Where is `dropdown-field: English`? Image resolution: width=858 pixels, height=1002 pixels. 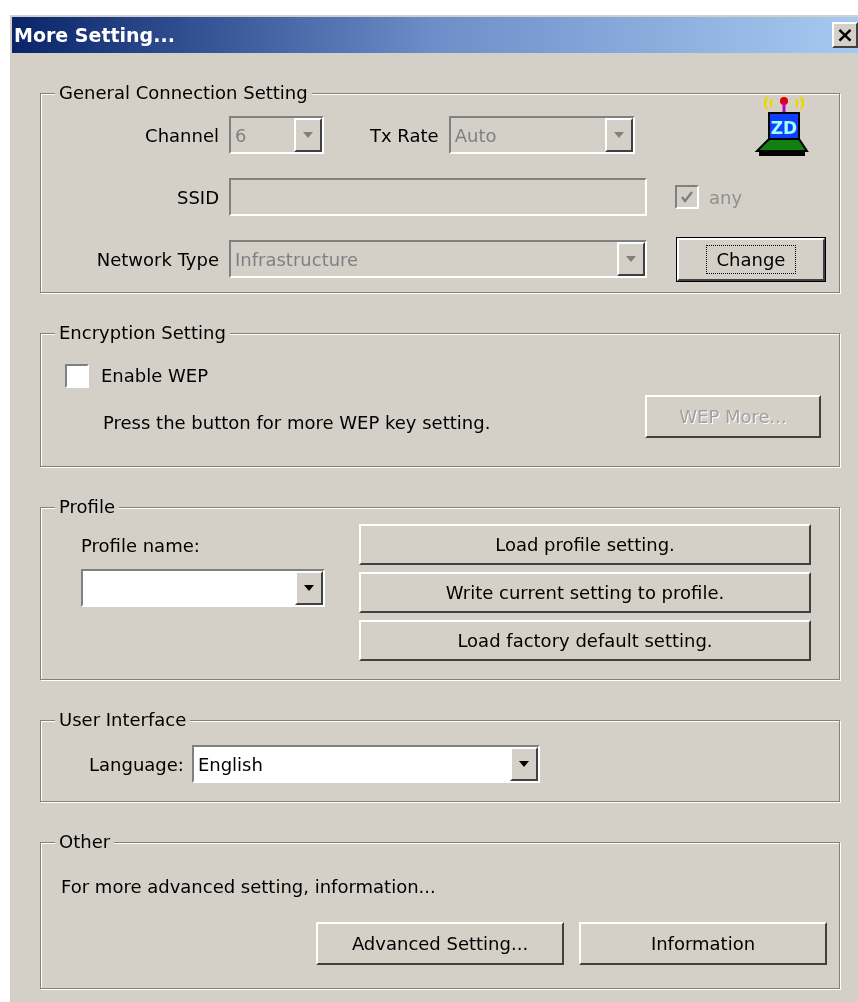 dropdown-field: English is located at coordinates (365, 764).